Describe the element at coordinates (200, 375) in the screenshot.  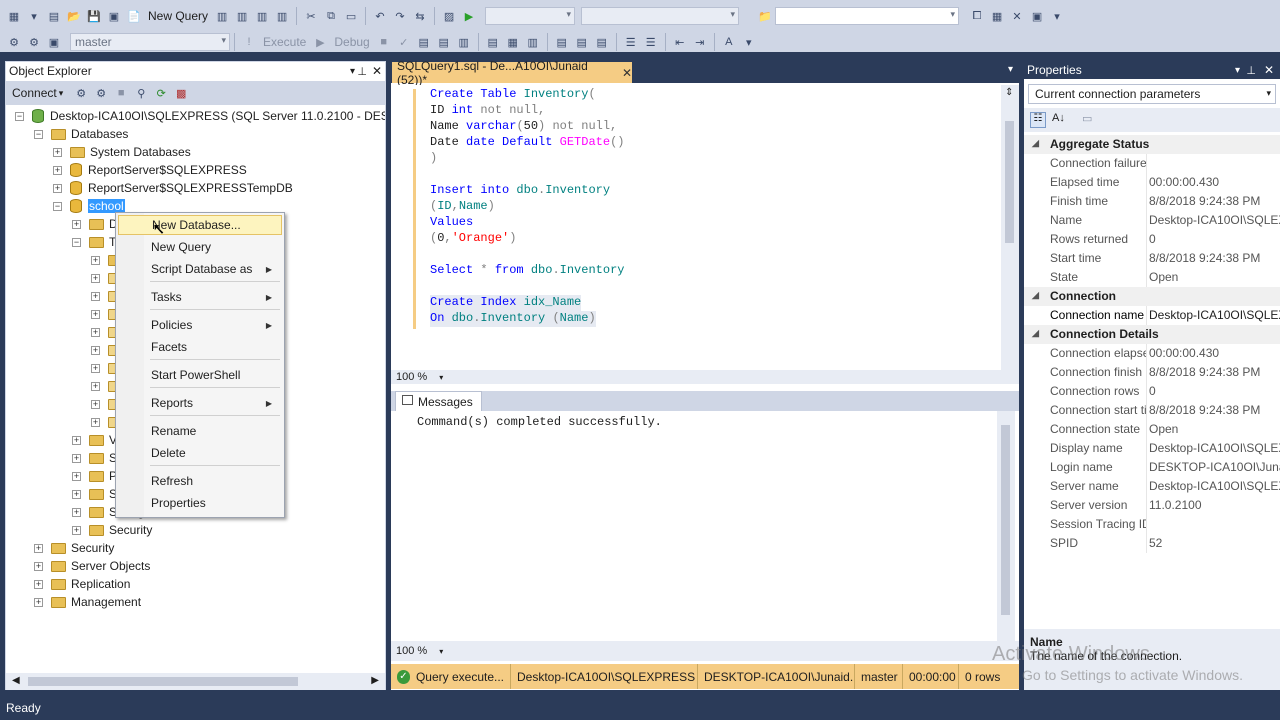
I see `menu-item: Start PowerShell` at that location.